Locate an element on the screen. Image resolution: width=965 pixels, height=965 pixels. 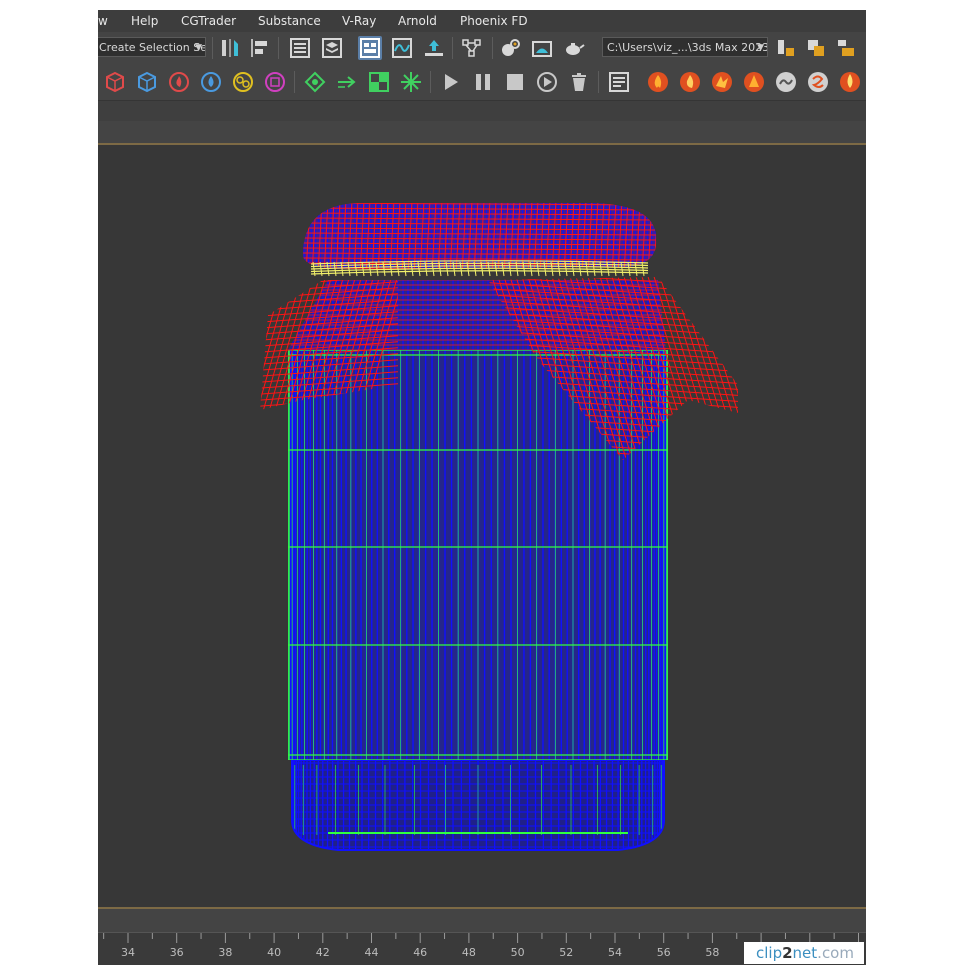
timeline-tick-label: 44 is located at coordinates (371, 952).